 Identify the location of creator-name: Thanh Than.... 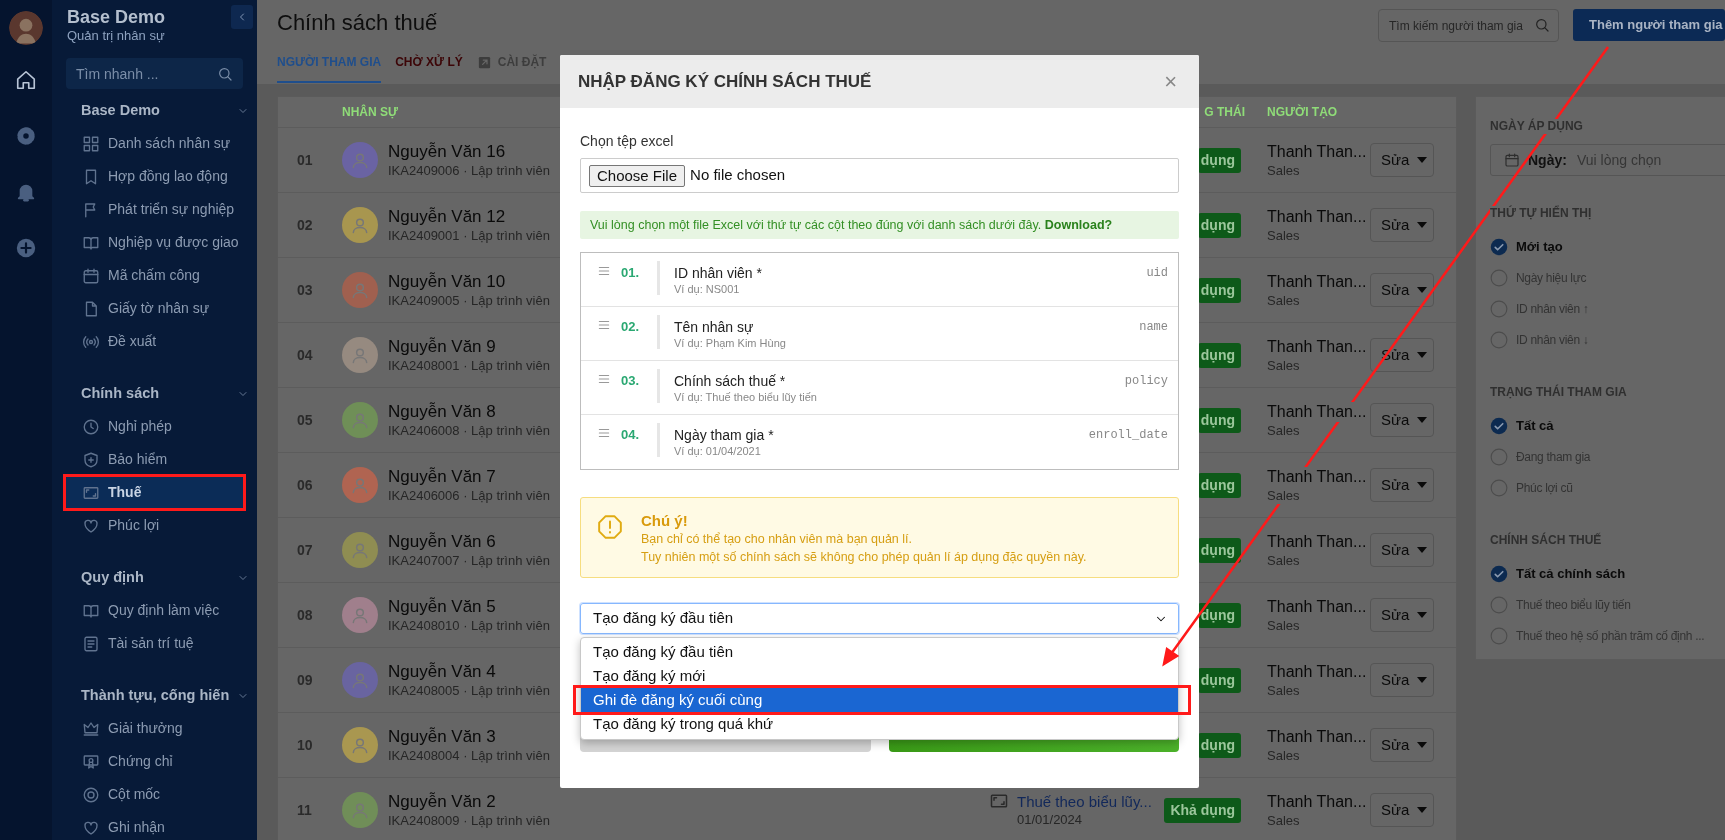
(1317, 476).